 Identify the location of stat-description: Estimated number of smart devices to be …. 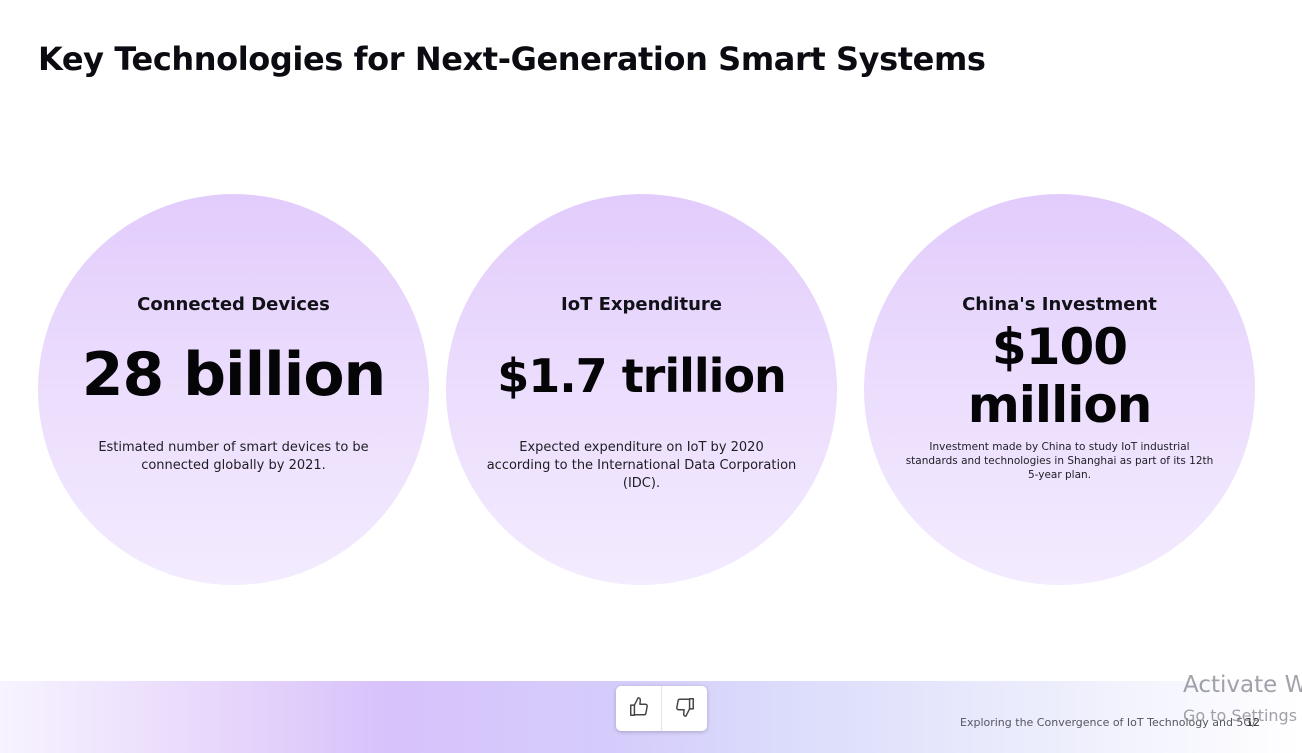
(233, 456).